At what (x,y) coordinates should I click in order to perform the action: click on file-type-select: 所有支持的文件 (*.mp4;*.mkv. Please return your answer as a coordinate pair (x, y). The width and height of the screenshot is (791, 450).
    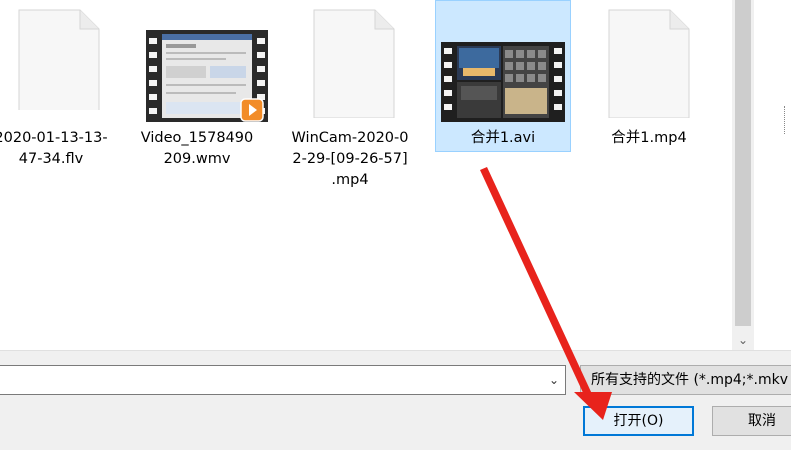
    Looking at the image, I should click on (685, 380).